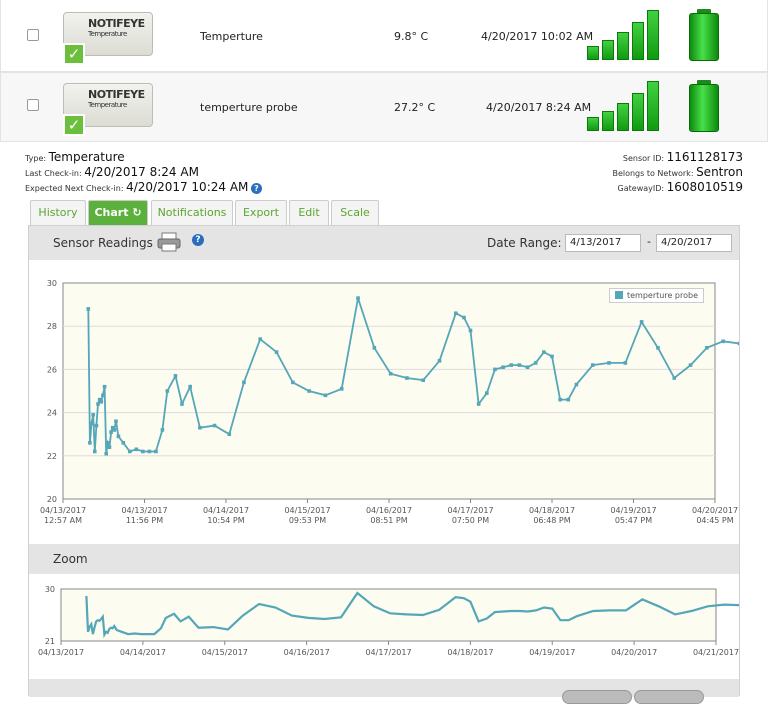 The width and height of the screenshot is (768, 704). What do you see at coordinates (552, 510) in the screenshot?
I see `x-tick-label: 04/18/2017` at bounding box center [552, 510].